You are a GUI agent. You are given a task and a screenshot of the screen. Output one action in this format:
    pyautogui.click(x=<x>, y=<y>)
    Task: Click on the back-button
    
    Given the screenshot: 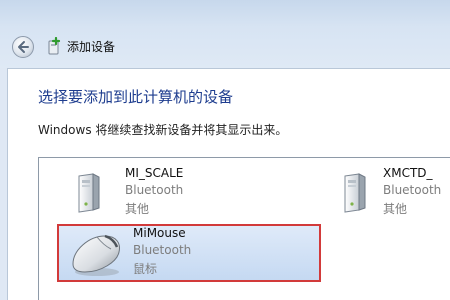 What is the action you would take?
    pyautogui.click(x=23, y=47)
    